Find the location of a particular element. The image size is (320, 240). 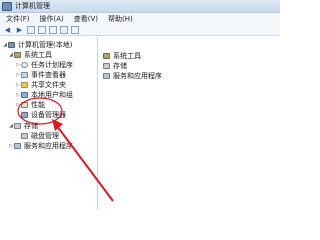

red-arrow is located at coordinates (85, 163).